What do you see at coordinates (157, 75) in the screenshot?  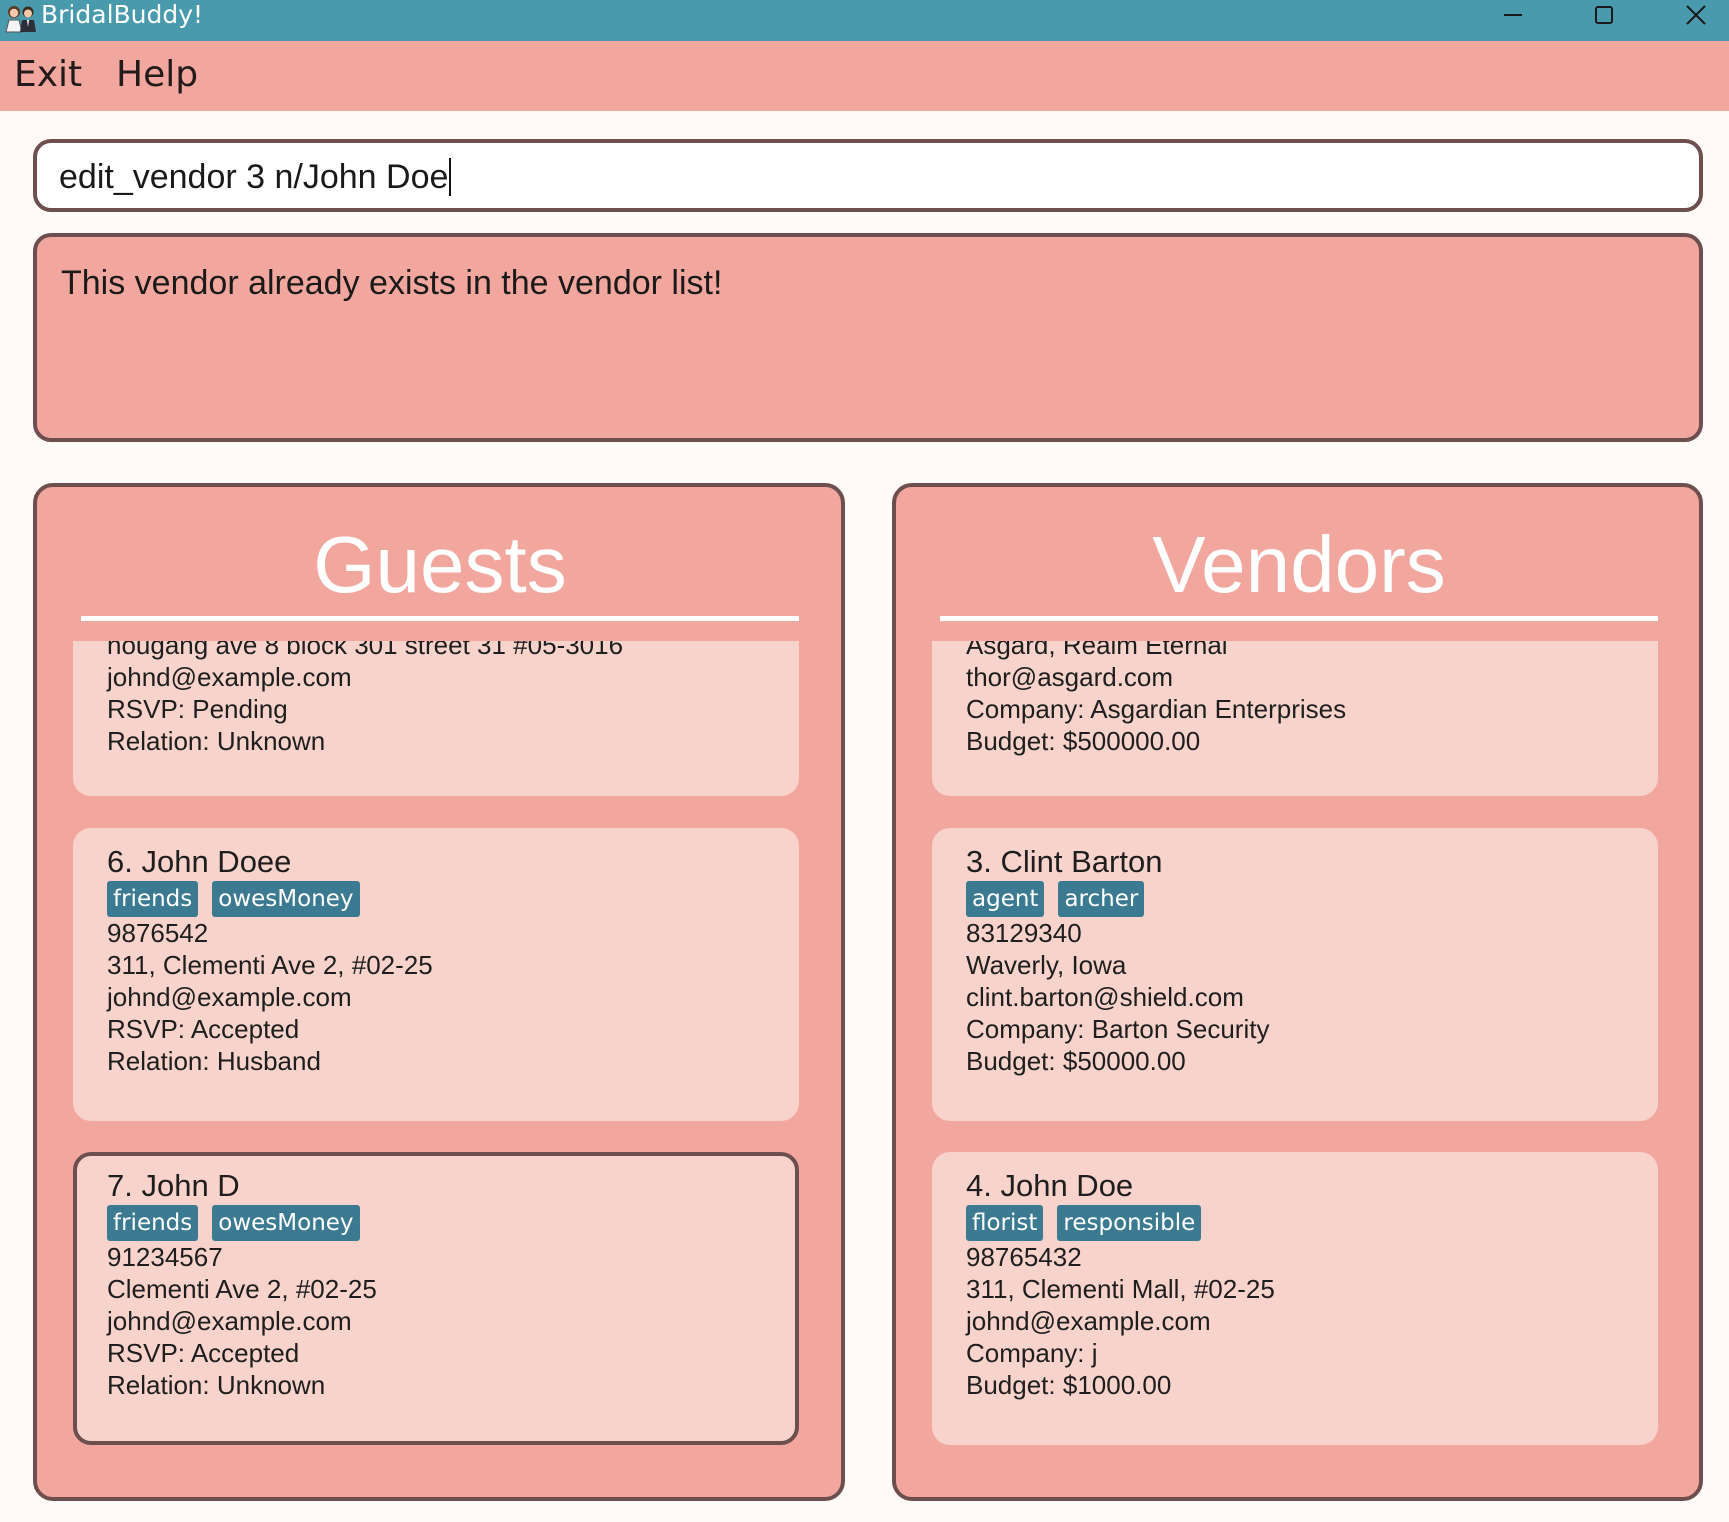 I see `menu-help: Help` at bounding box center [157, 75].